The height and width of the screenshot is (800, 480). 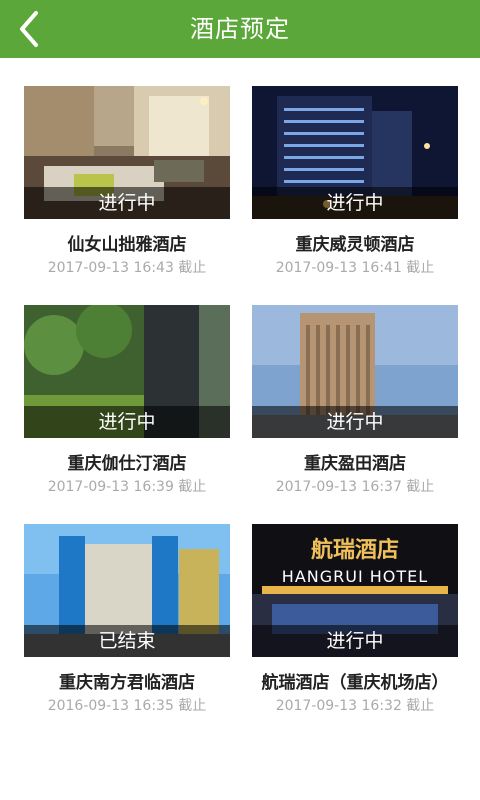 I want to click on hotel-card: 进行中 重庆盈田酒店 2017-09-13 16:37 截止, so click(x=355, y=400).